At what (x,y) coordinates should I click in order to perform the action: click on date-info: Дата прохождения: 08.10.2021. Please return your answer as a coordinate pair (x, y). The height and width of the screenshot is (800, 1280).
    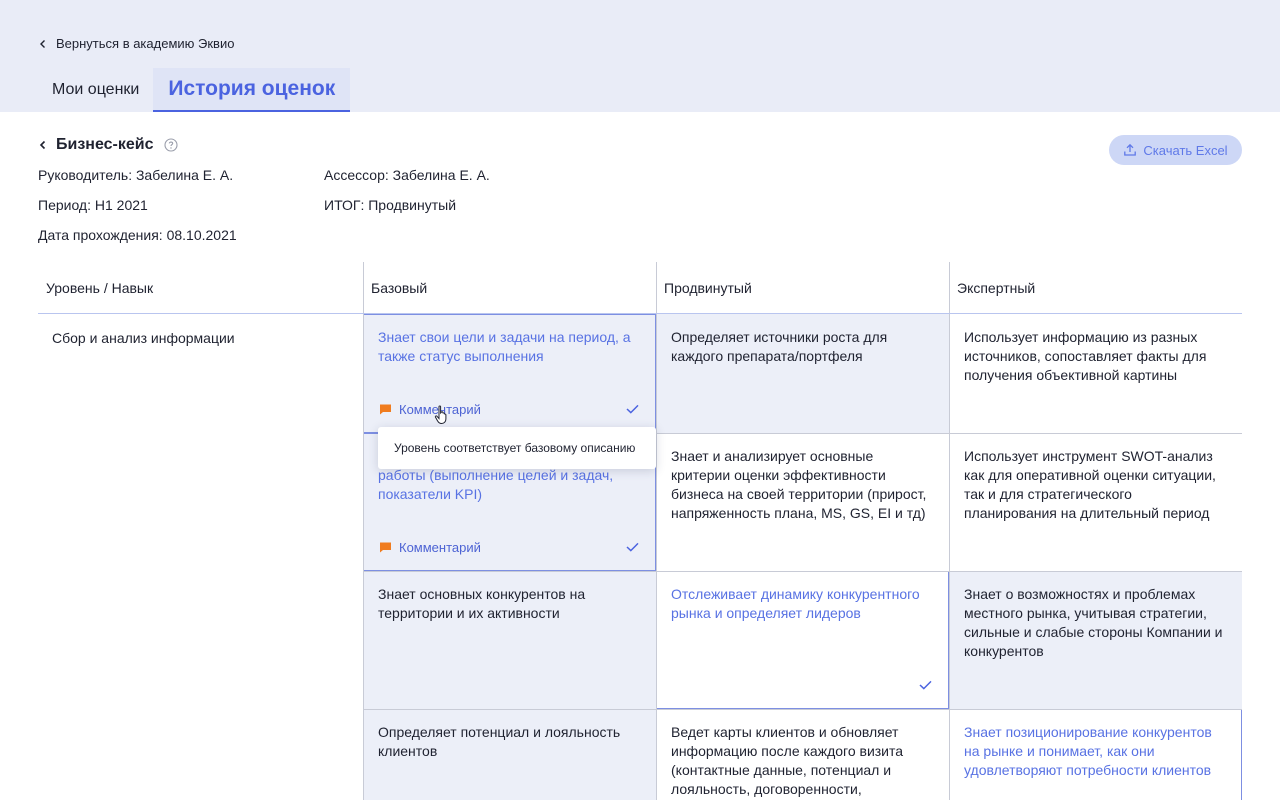
    Looking at the image, I should click on (137, 235).